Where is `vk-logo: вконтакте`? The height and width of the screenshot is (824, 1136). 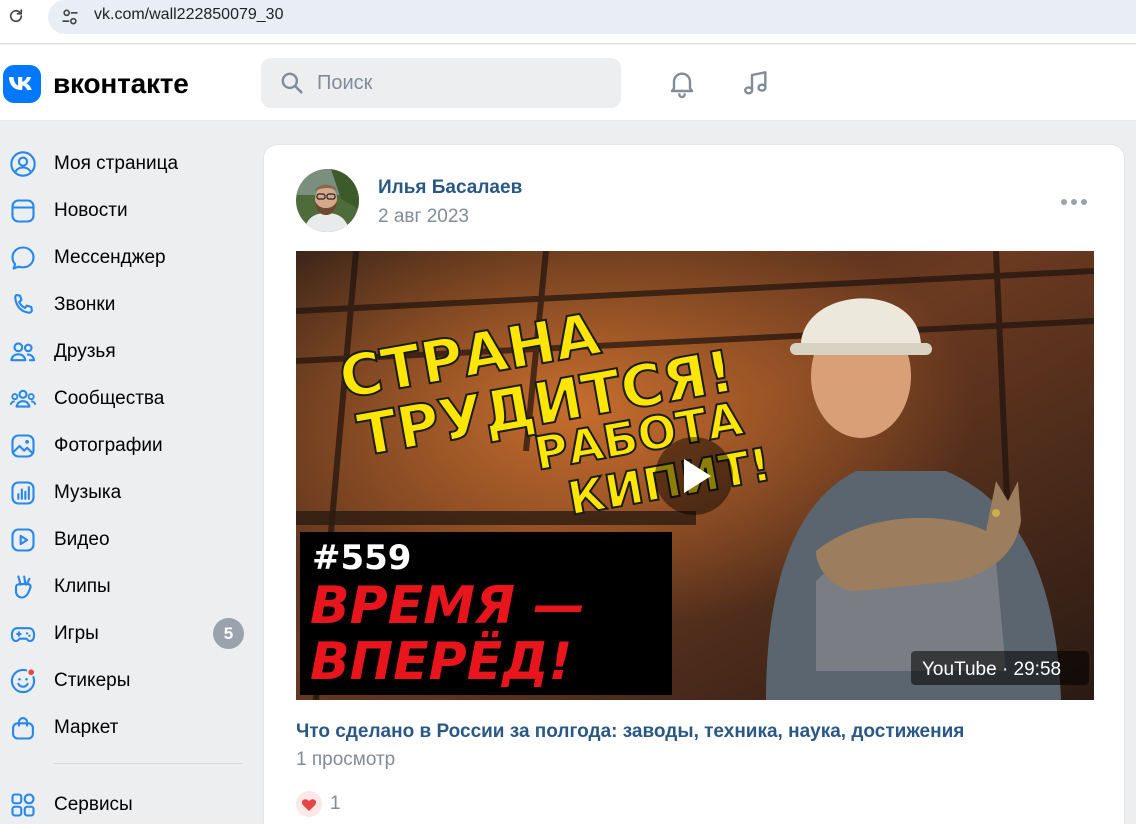
vk-logo: вконтакте is located at coordinates (96, 84).